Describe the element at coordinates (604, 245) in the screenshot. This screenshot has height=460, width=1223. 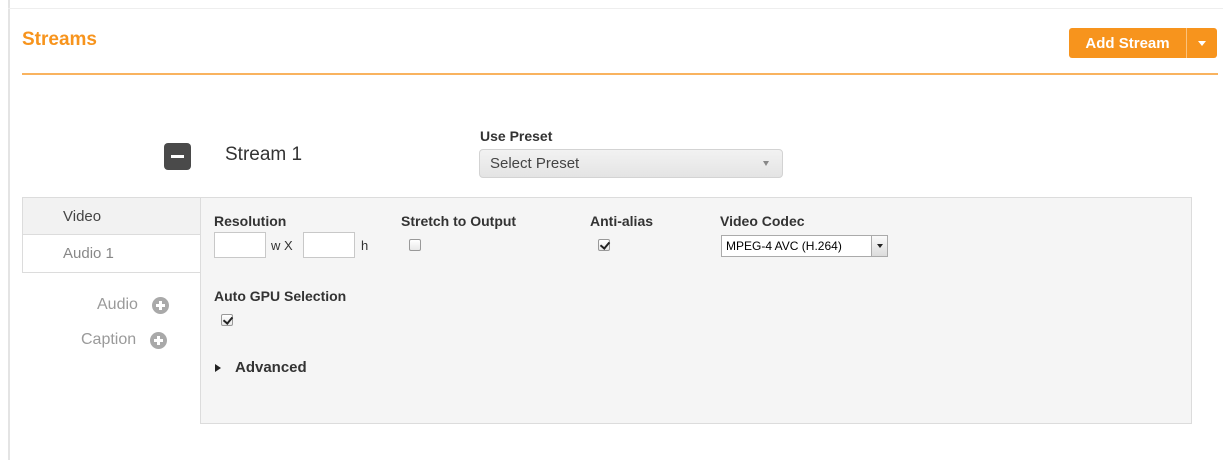
I see `antialias-checkbox` at that location.